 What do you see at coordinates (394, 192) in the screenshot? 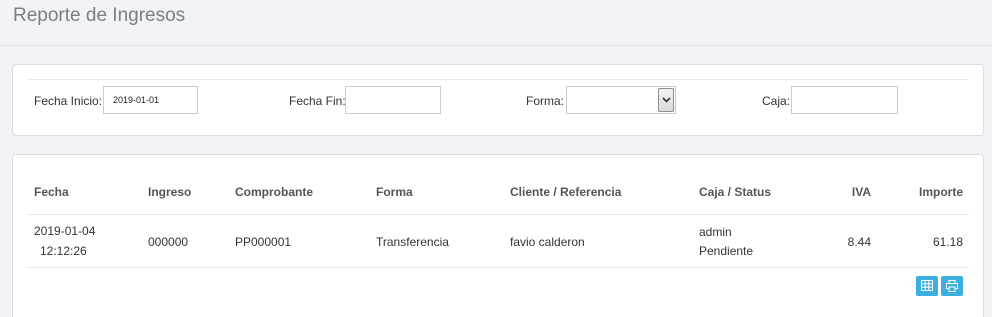
I see `column-header-forma: Forma` at bounding box center [394, 192].